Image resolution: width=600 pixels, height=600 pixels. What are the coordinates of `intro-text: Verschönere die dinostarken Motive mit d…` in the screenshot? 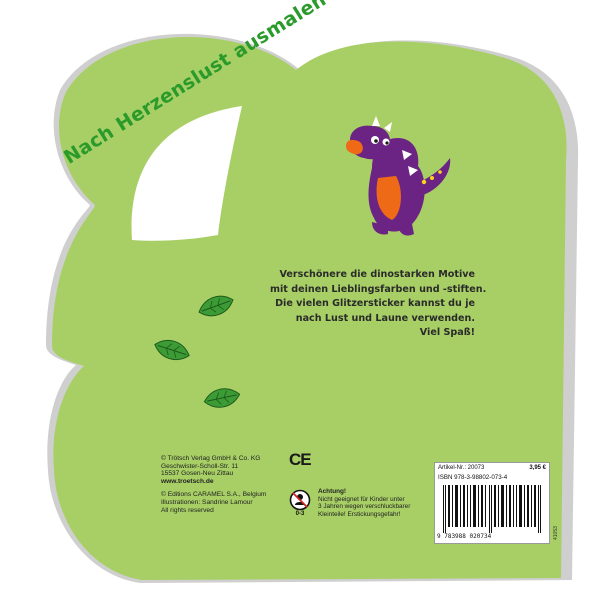 It's located at (378, 304).